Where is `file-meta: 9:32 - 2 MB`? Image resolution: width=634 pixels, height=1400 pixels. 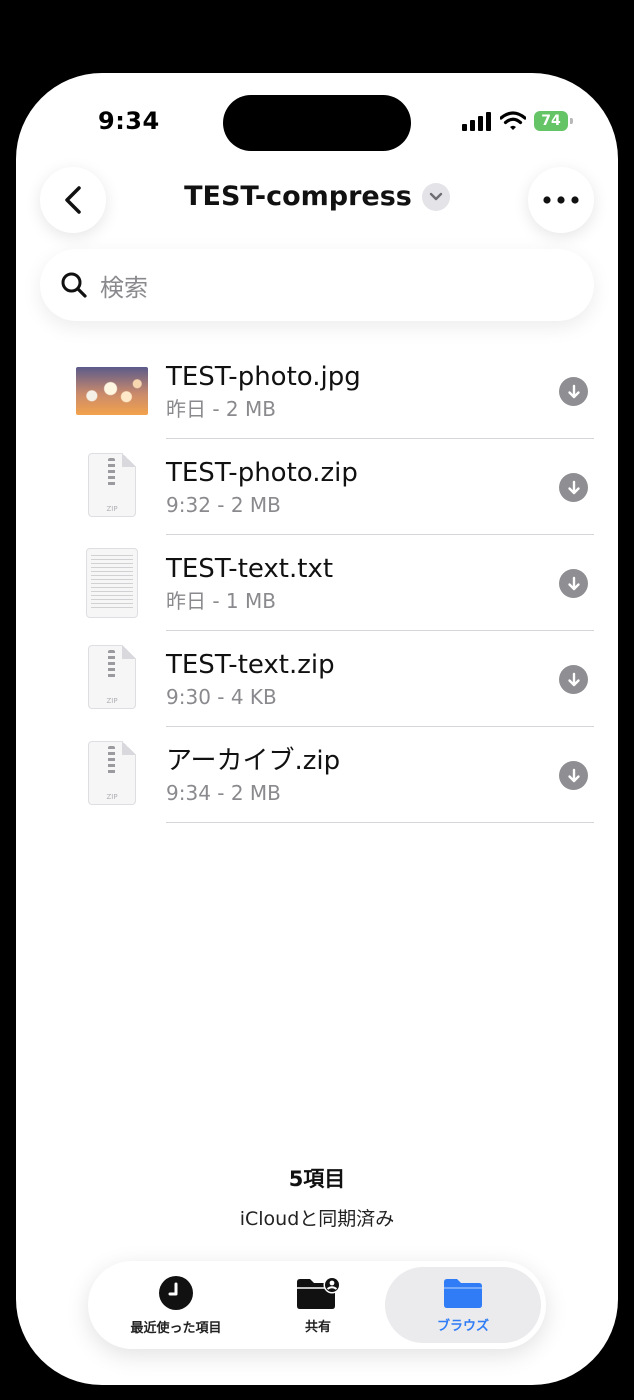
file-meta: 9:32 - 2 MB is located at coordinates (223, 505).